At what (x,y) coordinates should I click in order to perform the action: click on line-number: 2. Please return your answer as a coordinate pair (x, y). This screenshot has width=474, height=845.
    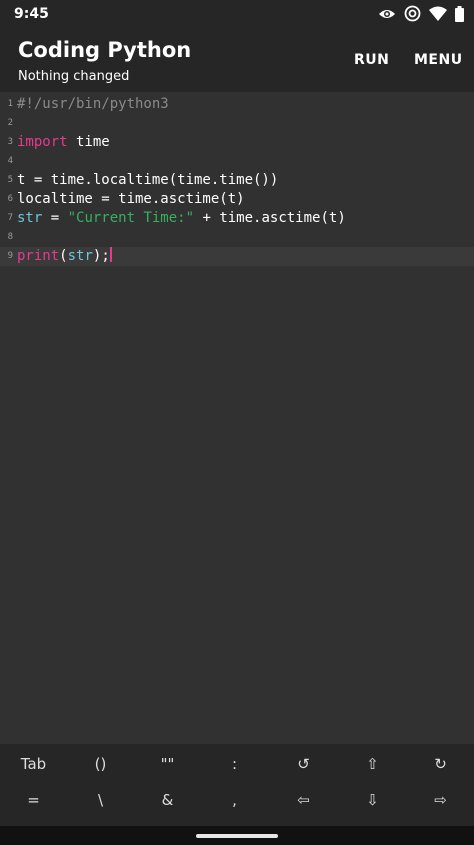
    Looking at the image, I should click on (10, 123).